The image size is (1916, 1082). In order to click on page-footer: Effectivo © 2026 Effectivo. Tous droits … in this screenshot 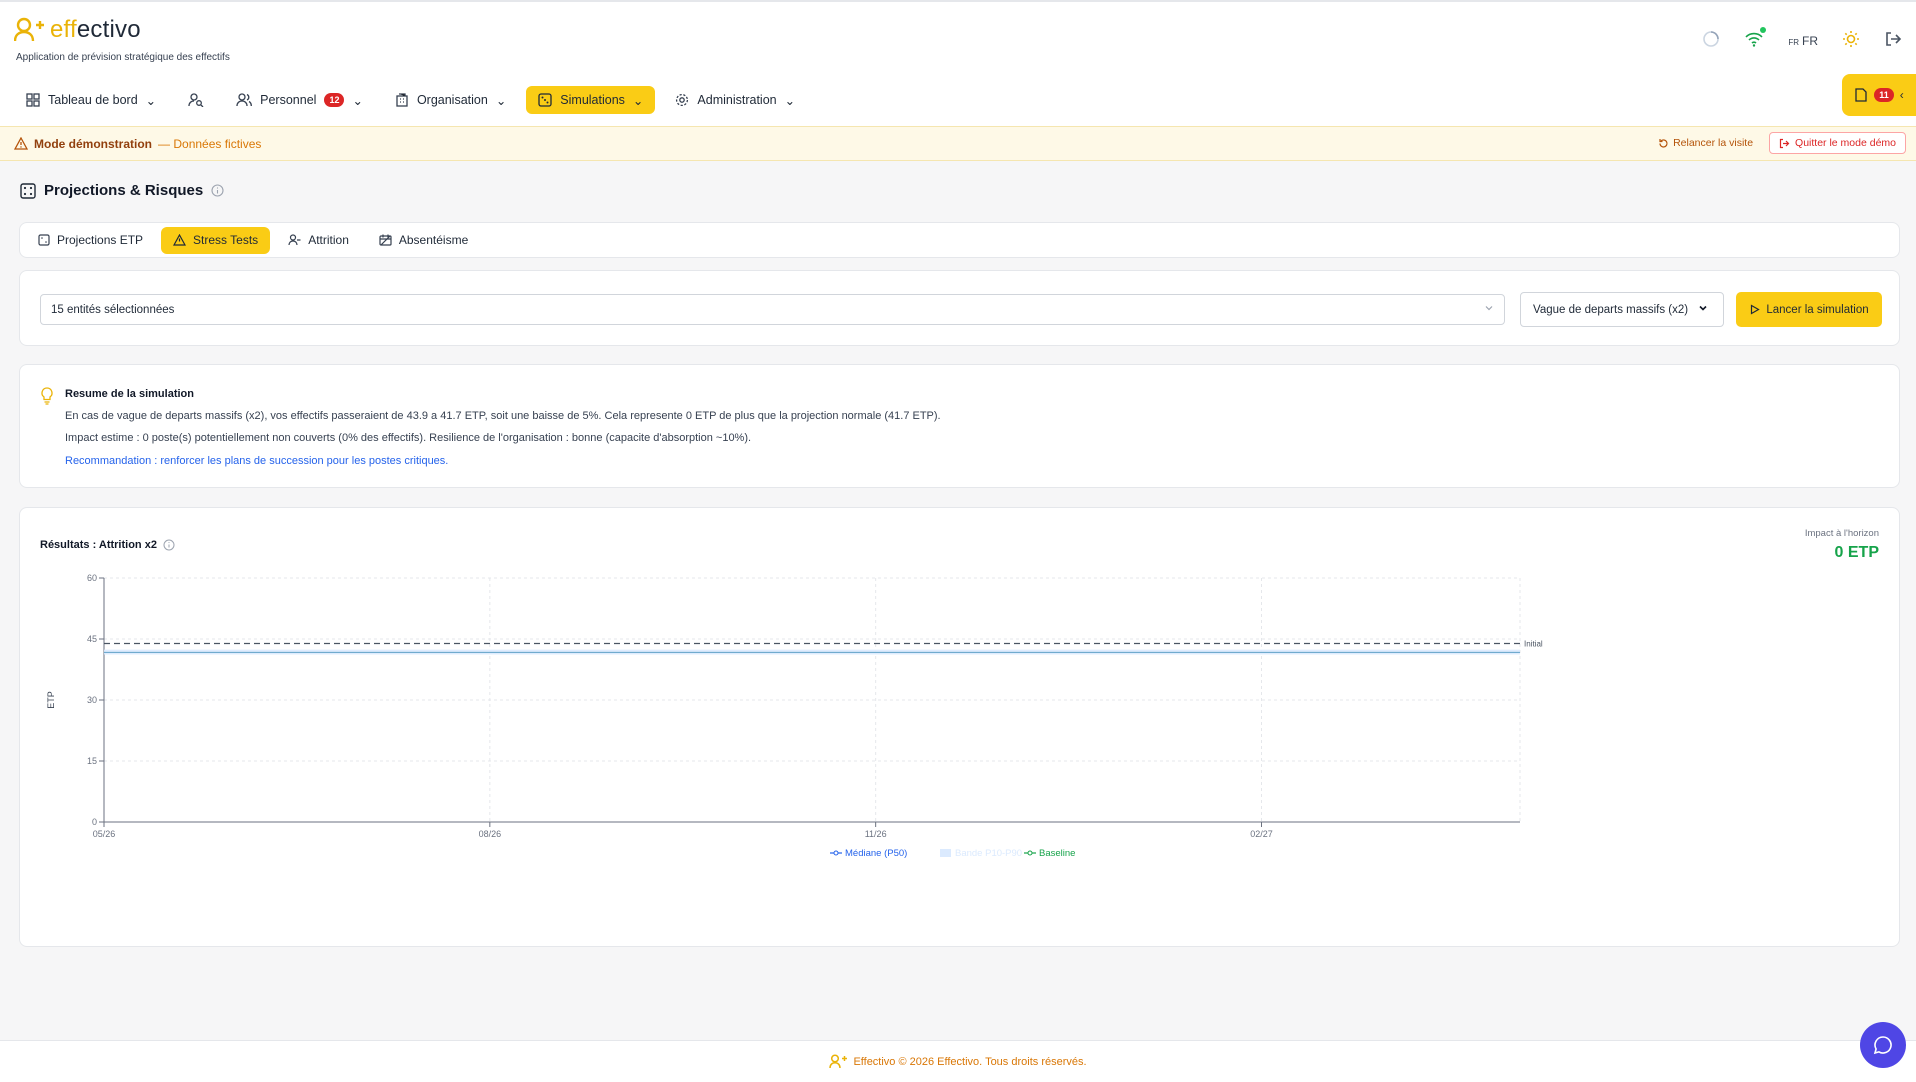, I will do `click(958, 1061)`.